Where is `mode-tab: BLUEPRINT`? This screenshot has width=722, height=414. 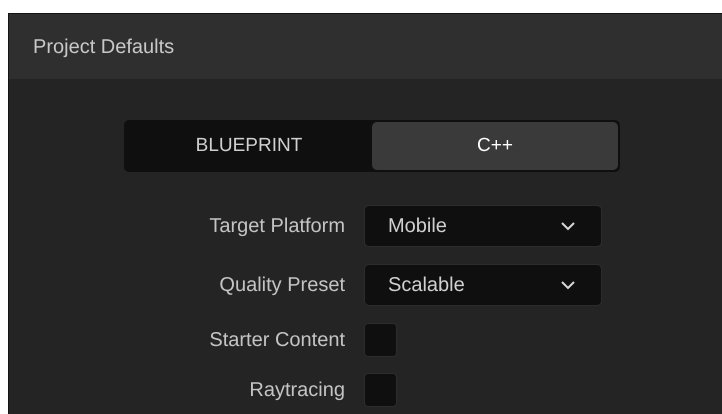 mode-tab: BLUEPRINT is located at coordinates (249, 146).